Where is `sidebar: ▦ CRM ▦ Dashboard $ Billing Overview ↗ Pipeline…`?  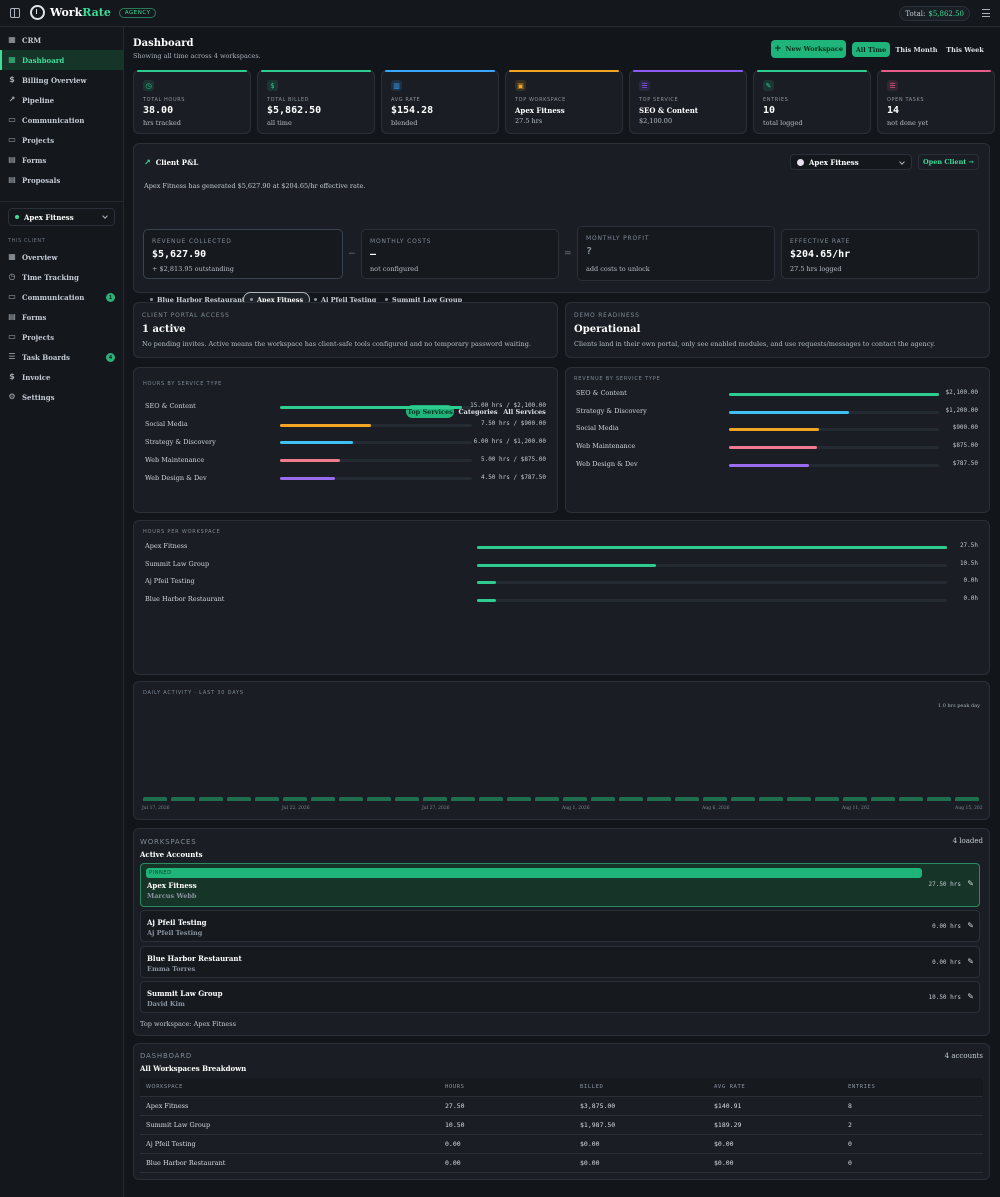 sidebar: ▦ CRM ▦ Dashboard $ Billing Overview ↗ Pipeline… is located at coordinates (62, 612).